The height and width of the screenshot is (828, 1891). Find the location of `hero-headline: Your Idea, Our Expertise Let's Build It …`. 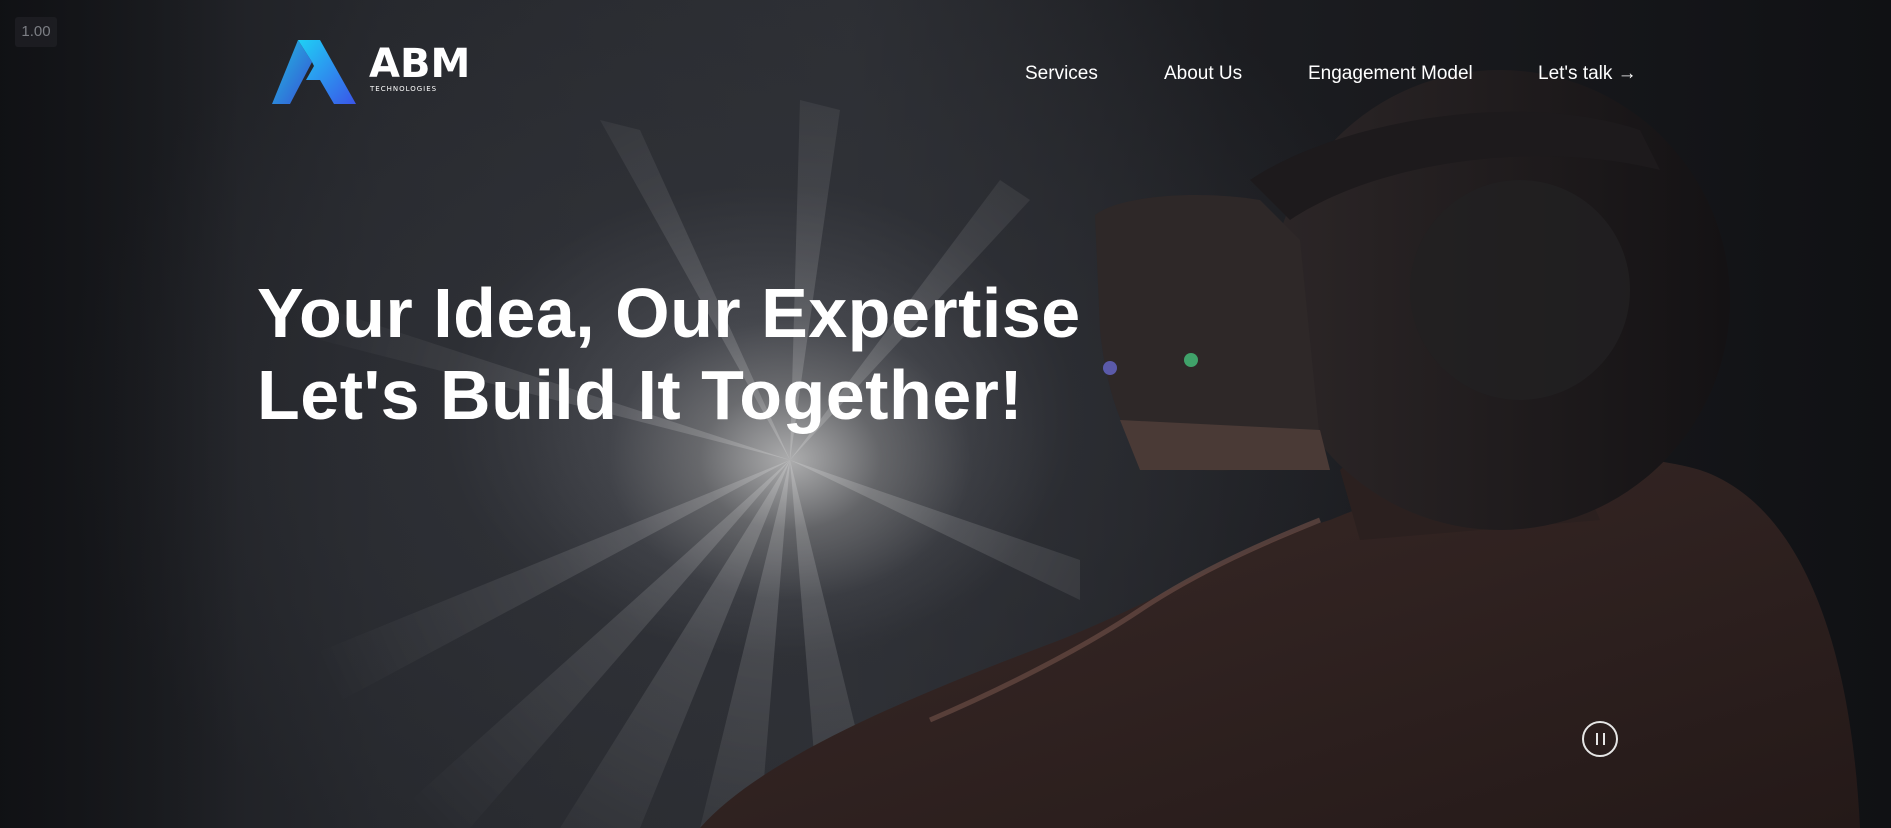

hero-headline: Your Idea, Our Expertise Let's Build It … is located at coordinates (669, 354).